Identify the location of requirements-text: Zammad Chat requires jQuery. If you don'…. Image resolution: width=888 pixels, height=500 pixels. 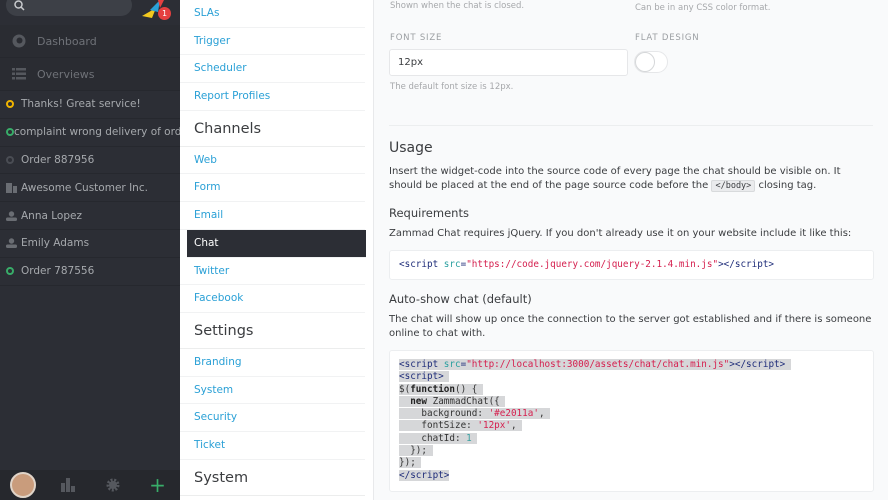
(620, 233).